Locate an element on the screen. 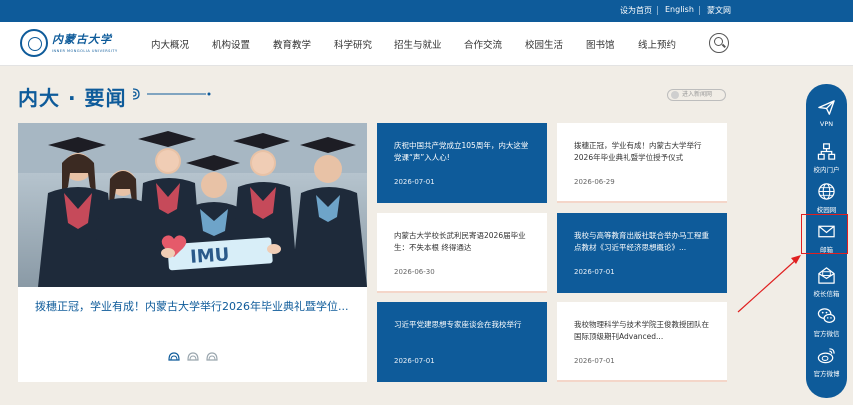 Image resolution: width=853 pixels, height=405 pixels. set-homepage-link: 设为首页 is located at coordinates (636, 10).